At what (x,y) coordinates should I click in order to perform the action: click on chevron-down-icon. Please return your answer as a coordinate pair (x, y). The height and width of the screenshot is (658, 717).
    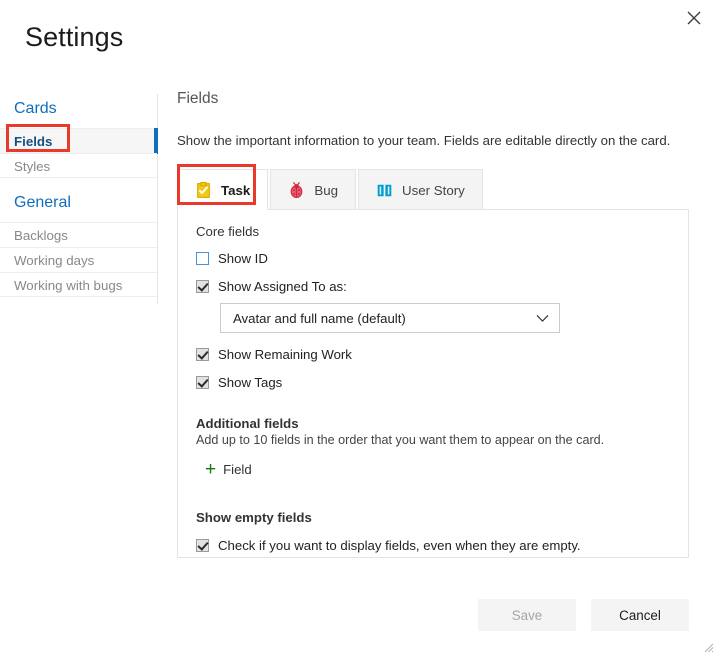
    Looking at the image, I should click on (542, 318).